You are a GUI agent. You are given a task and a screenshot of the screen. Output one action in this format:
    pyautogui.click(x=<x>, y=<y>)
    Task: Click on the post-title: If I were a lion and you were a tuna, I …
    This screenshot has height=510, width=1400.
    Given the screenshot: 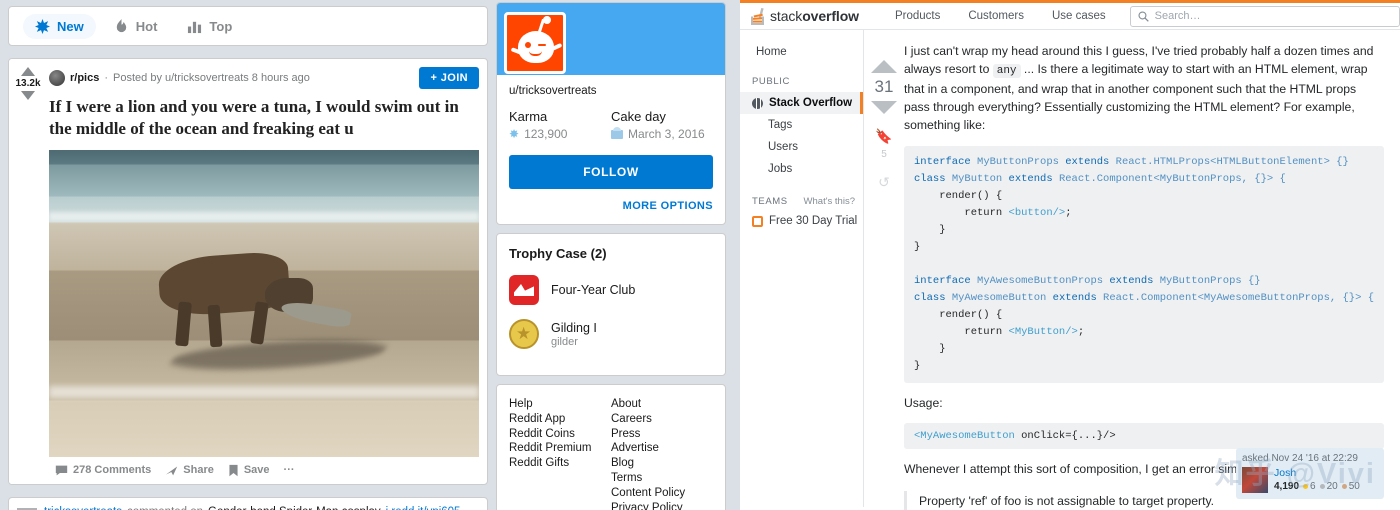 What is the action you would take?
    pyautogui.click(x=261, y=118)
    